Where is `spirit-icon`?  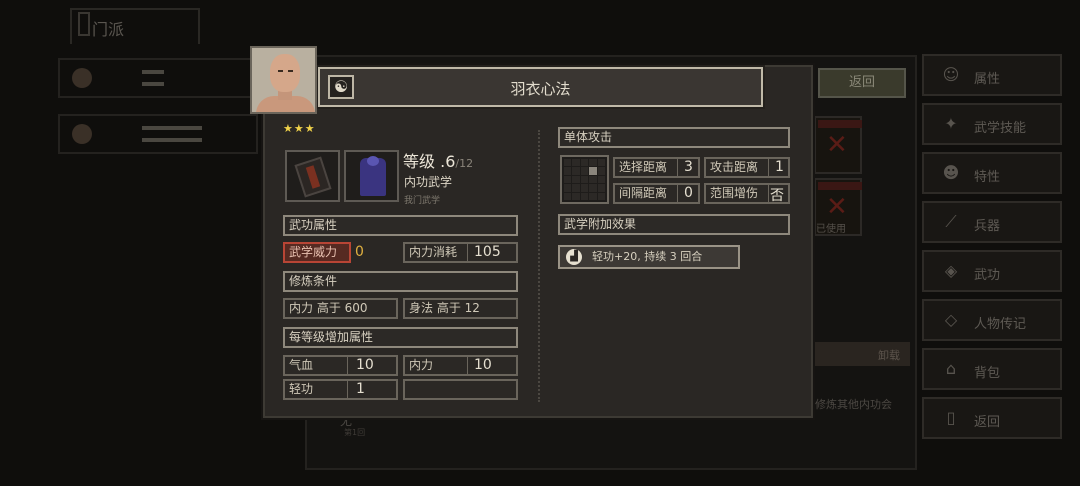
spirit-icon is located at coordinates (373, 176).